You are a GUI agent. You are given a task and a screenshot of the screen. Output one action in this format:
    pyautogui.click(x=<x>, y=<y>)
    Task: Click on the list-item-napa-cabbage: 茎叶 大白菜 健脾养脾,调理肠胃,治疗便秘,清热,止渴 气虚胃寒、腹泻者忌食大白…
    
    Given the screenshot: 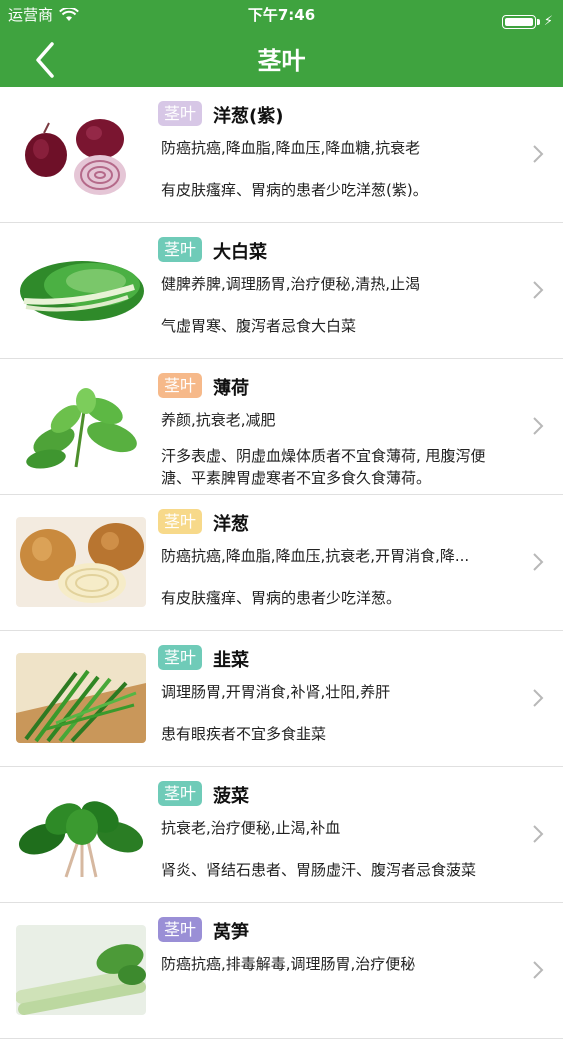 What is the action you would take?
    pyautogui.click(x=281, y=291)
    